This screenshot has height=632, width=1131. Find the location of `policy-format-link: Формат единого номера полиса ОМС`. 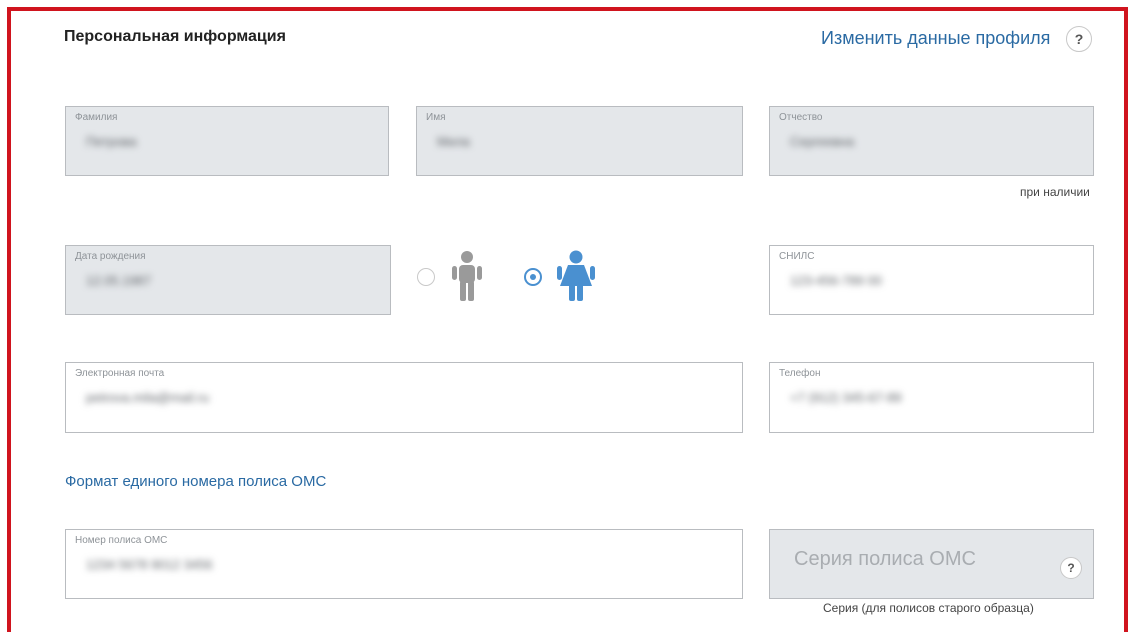

policy-format-link: Формат единого номера полиса ОМС is located at coordinates (195, 481).